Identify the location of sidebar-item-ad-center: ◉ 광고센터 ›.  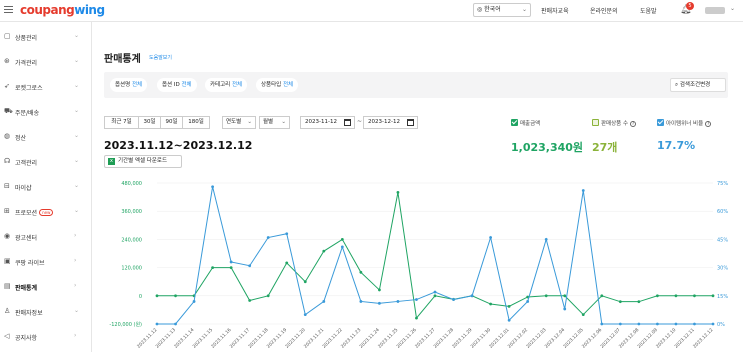
(46, 236).